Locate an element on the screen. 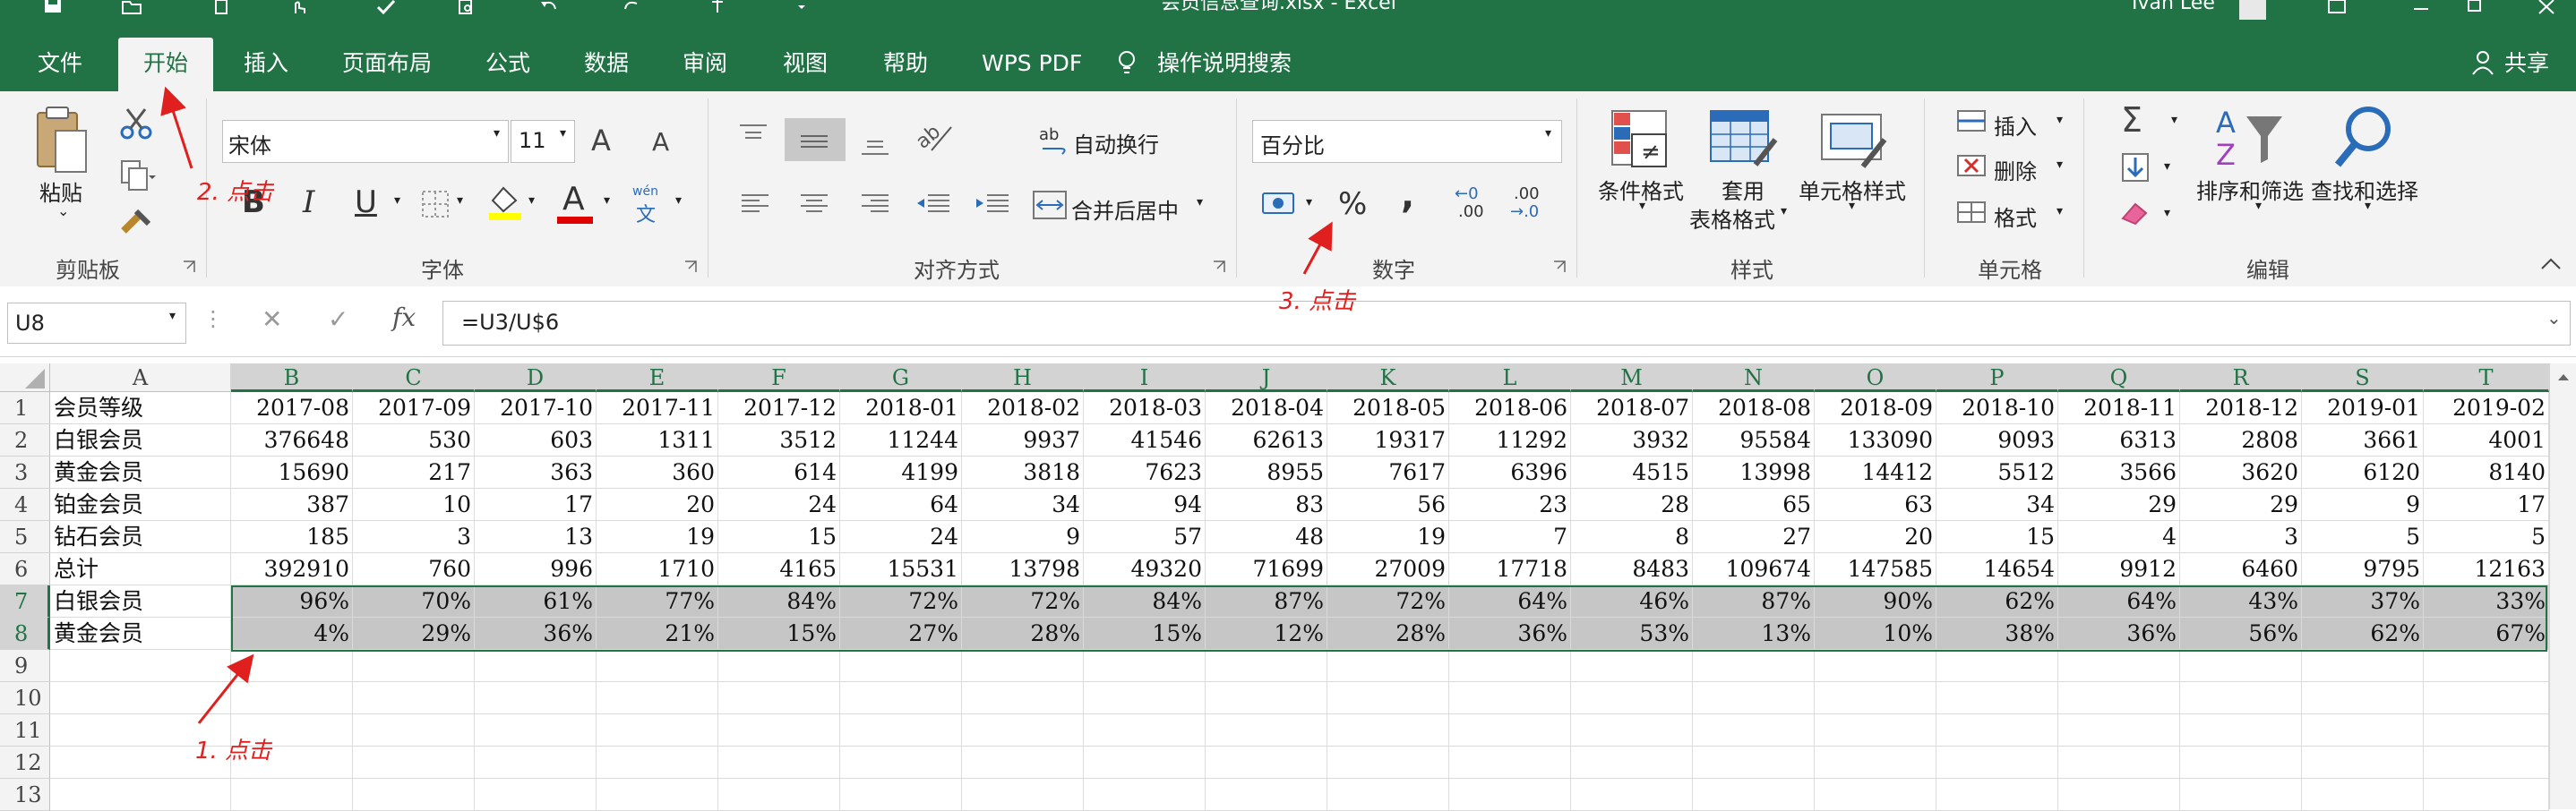 Image resolution: width=2576 pixels, height=811 pixels. annotation-step-2: 2. 点击 is located at coordinates (235, 192).